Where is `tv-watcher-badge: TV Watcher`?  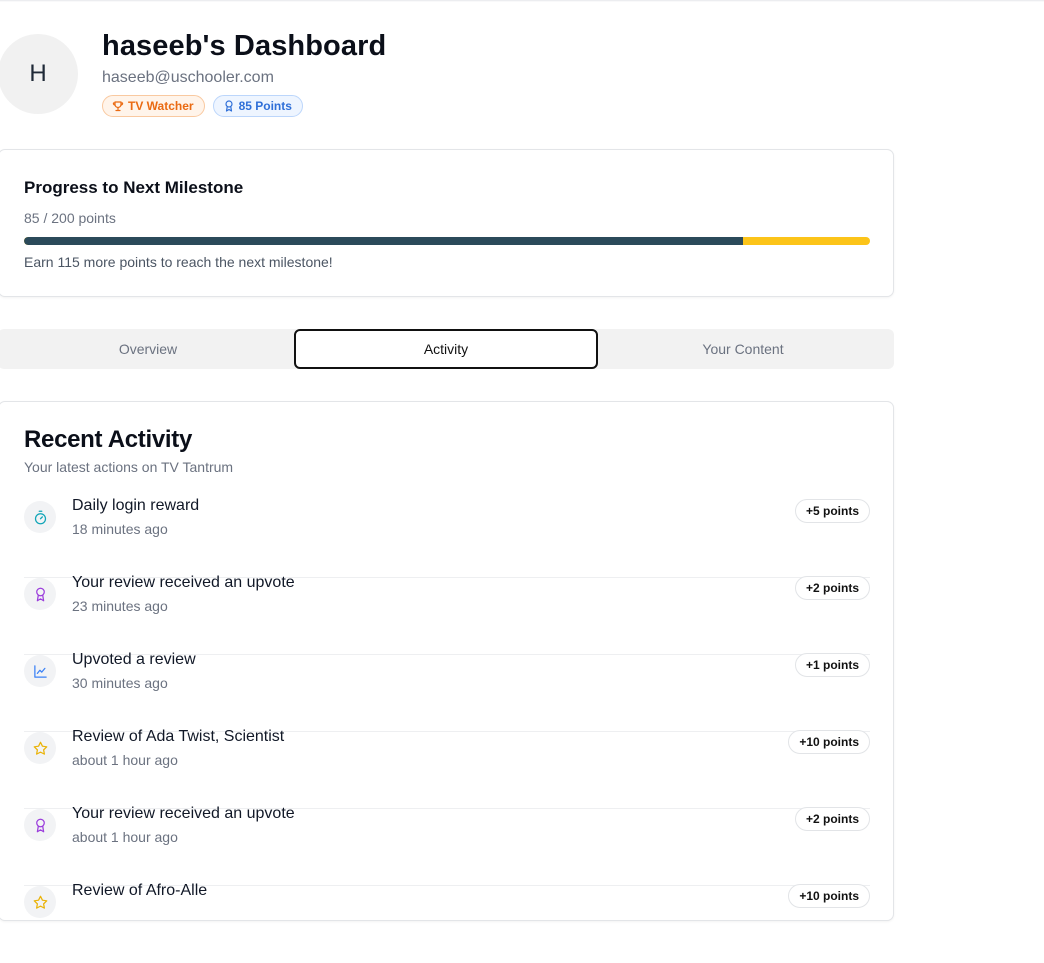
tv-watcher-badge: TV Watcher is located at coordinates (153, 106).